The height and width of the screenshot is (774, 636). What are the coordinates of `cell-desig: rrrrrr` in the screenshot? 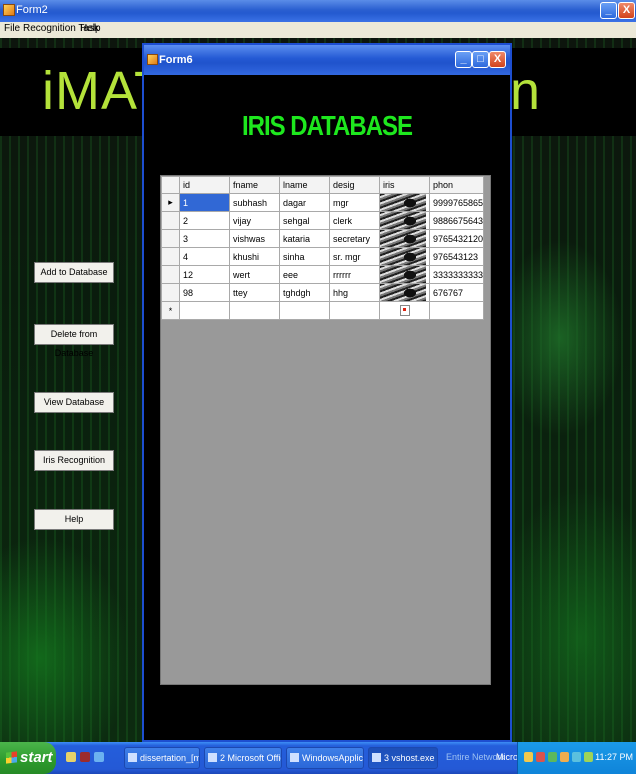 It's located at (354, 274).